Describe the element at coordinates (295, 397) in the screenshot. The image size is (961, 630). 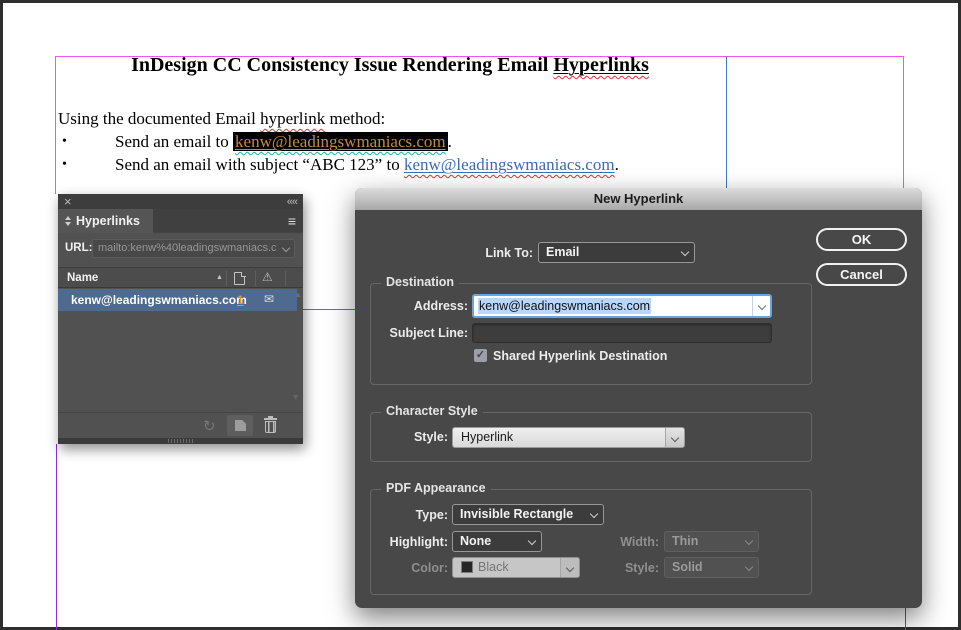
I see `scroll-down-icon: ▼` at that location.